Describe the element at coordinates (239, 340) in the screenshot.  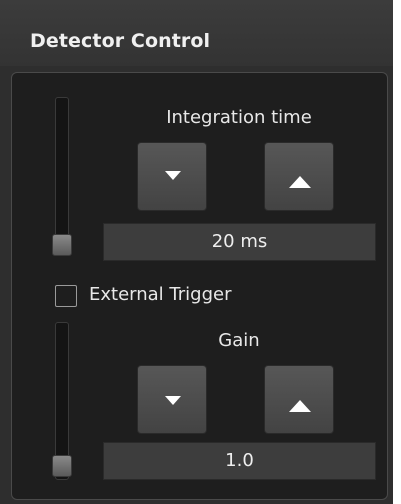
I see `gain-label: Gain` at that location.